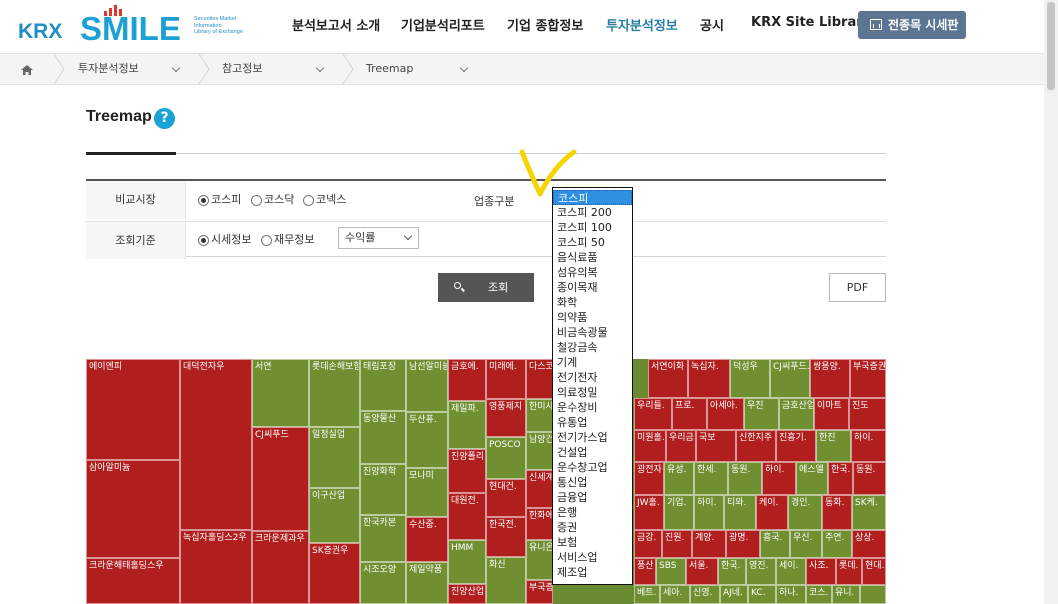 The width and height of the screenshot is (1058, 604). What do you see at coordinates (467, 471) in the screenshot?
I see `treemap-cell: 진양폴리` at bounding box center [467, 471].